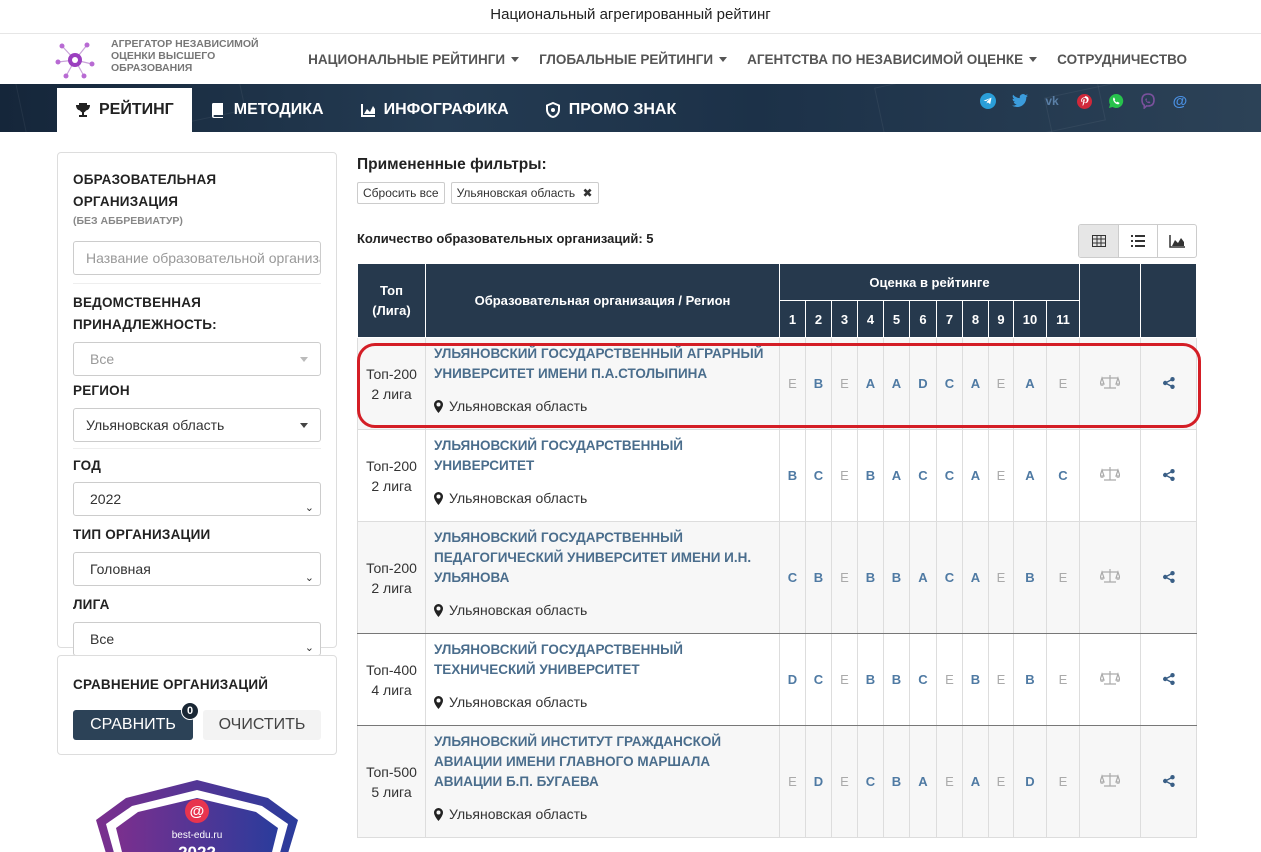 Image resolution: width=1261 pixels, height=852 pixels. I want to click on grid-view-button, so click(1098, 241).